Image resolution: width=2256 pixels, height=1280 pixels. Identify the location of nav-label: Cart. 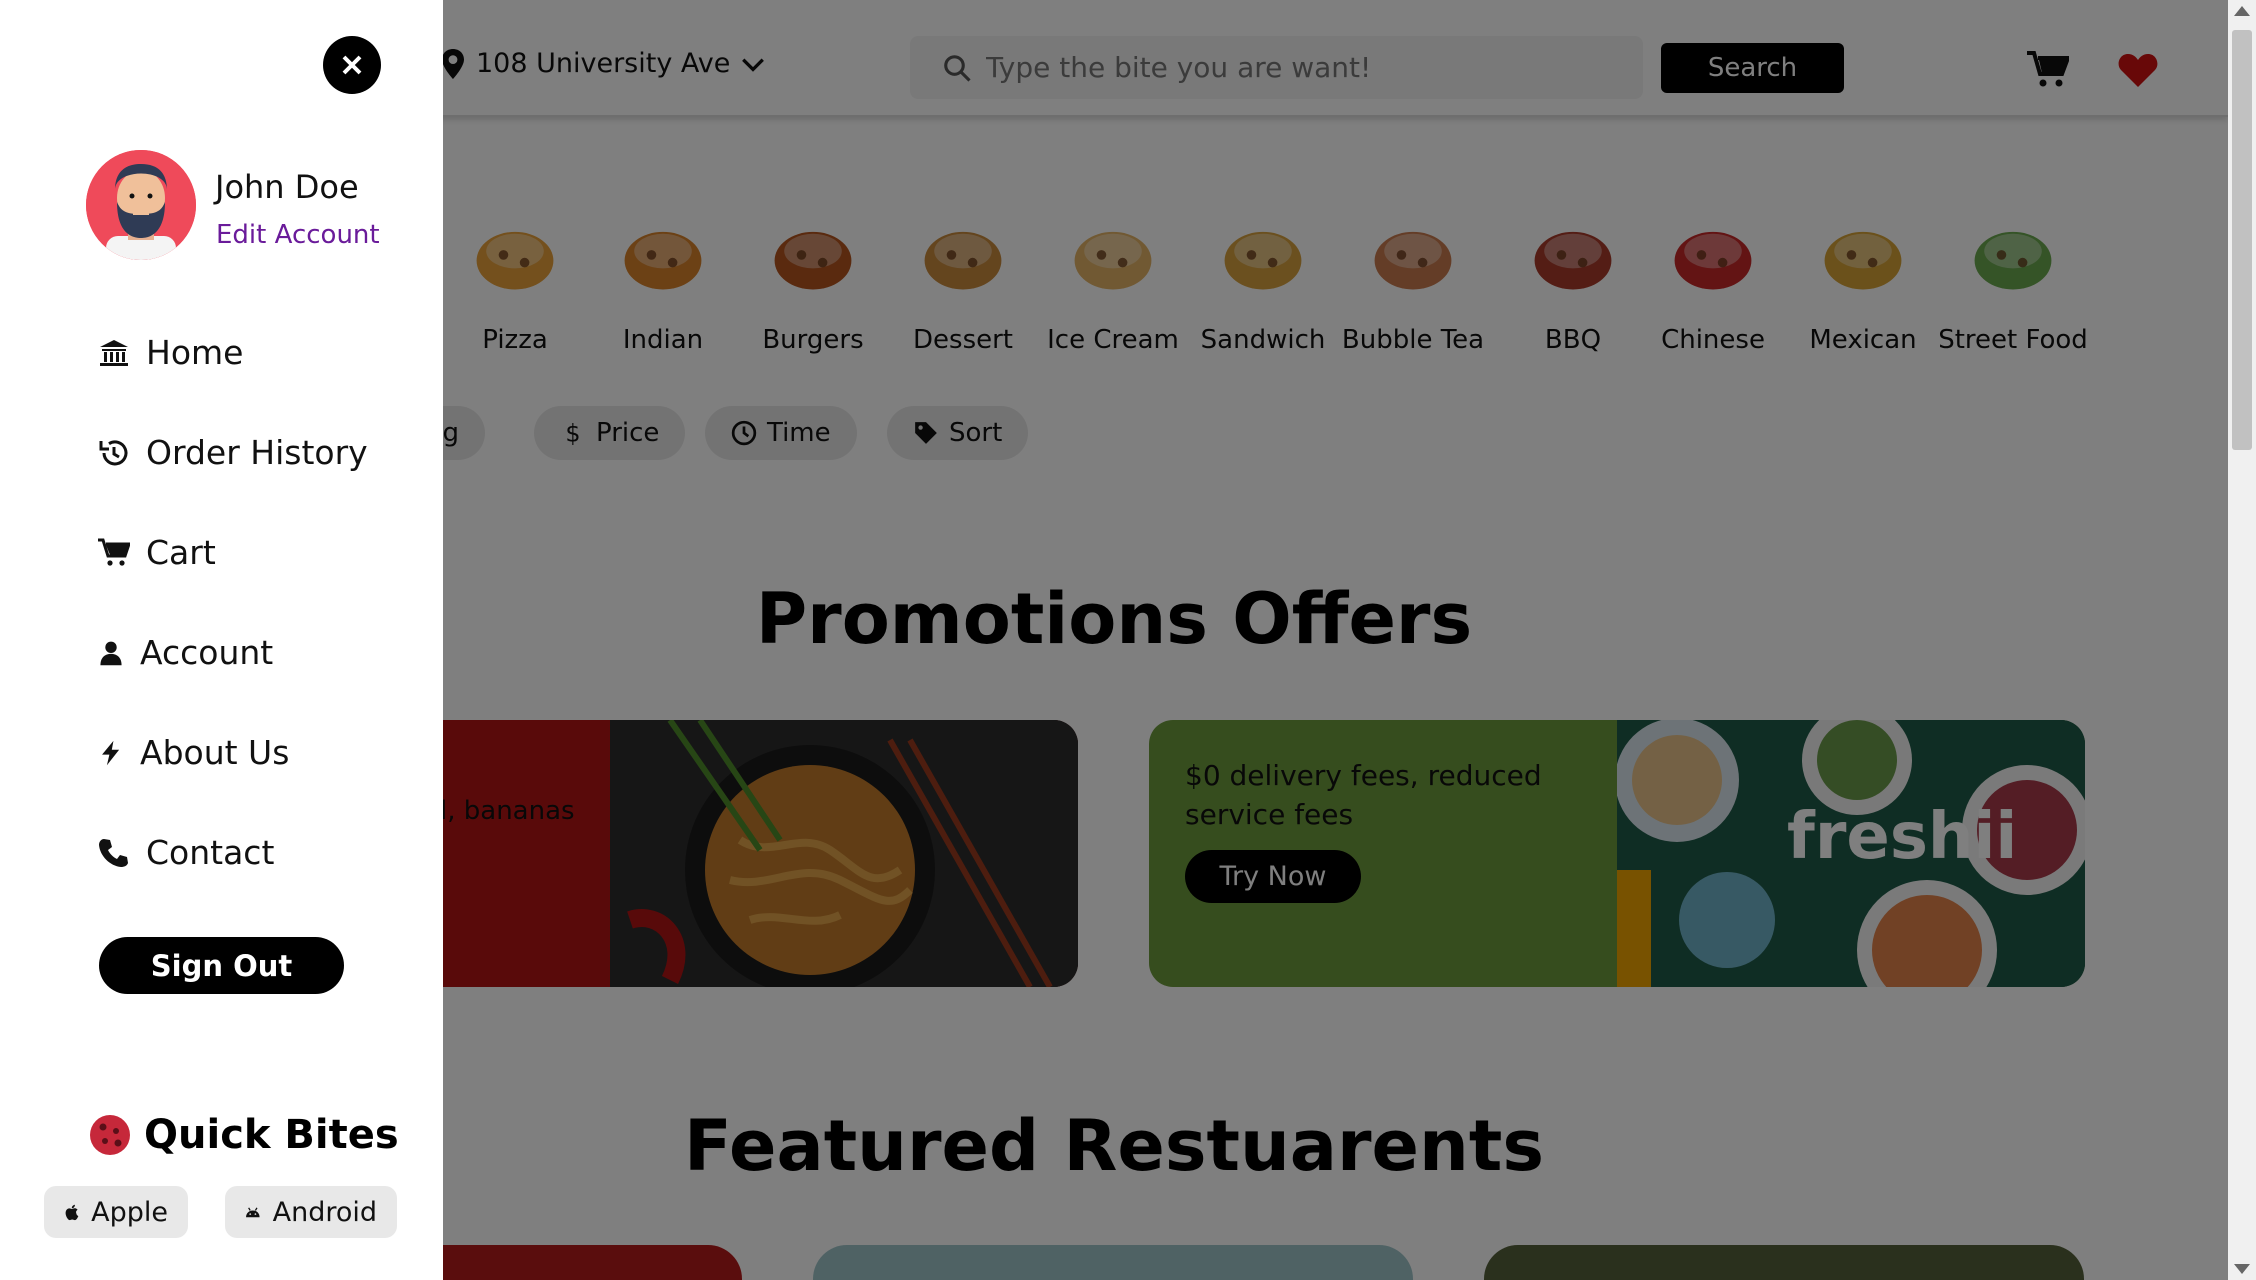
(181, 552).